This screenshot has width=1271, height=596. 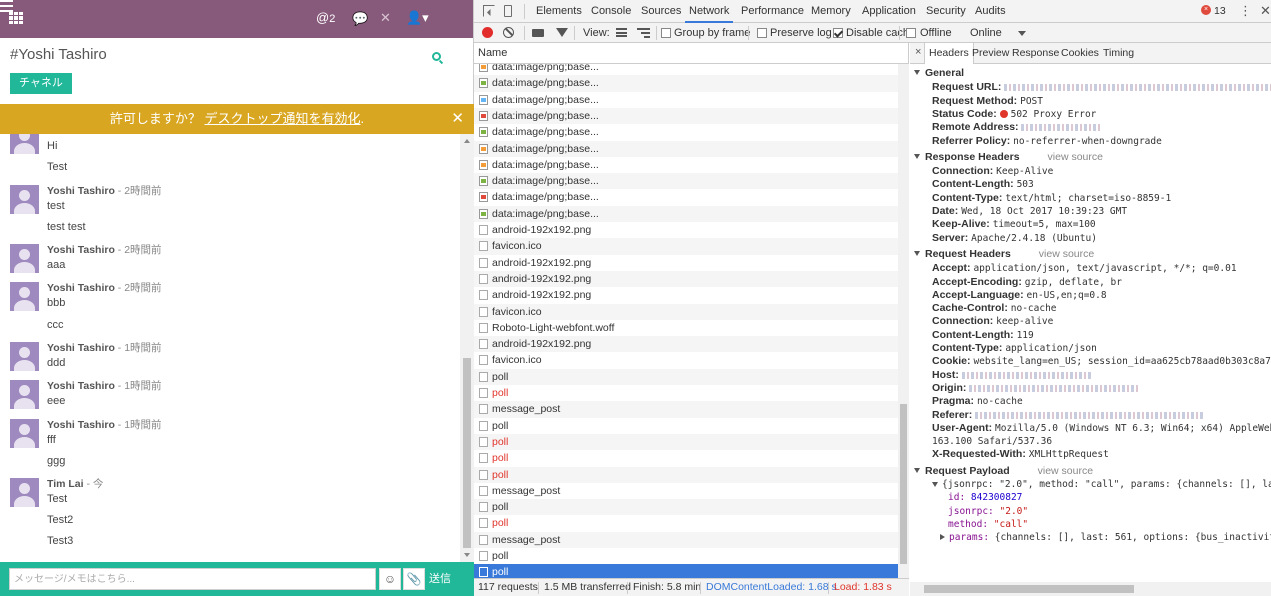 What do you see at coordinates (489, 11) in the screenshot?
I see `inspect-element-icon` at bounding box center [489, 11].